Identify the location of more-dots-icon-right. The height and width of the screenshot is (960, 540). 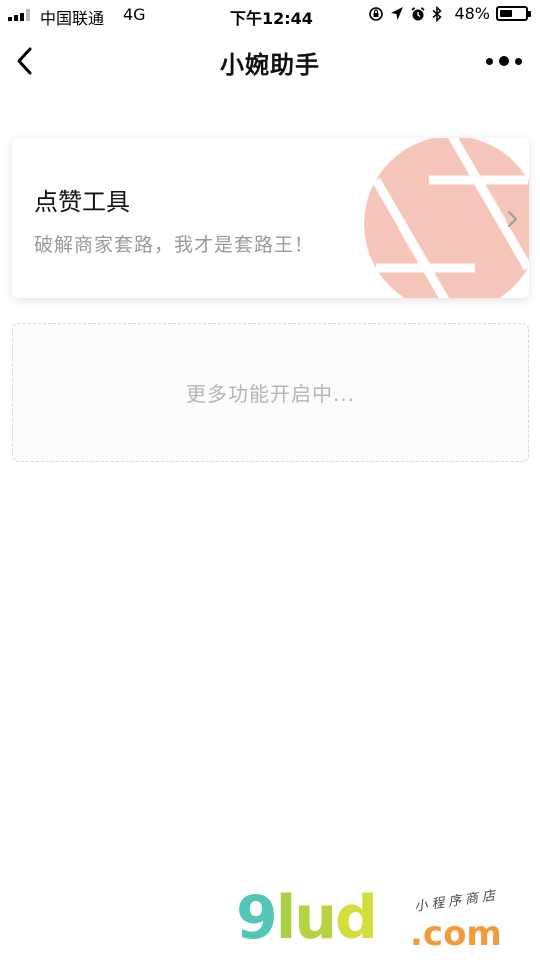
(518, 61).